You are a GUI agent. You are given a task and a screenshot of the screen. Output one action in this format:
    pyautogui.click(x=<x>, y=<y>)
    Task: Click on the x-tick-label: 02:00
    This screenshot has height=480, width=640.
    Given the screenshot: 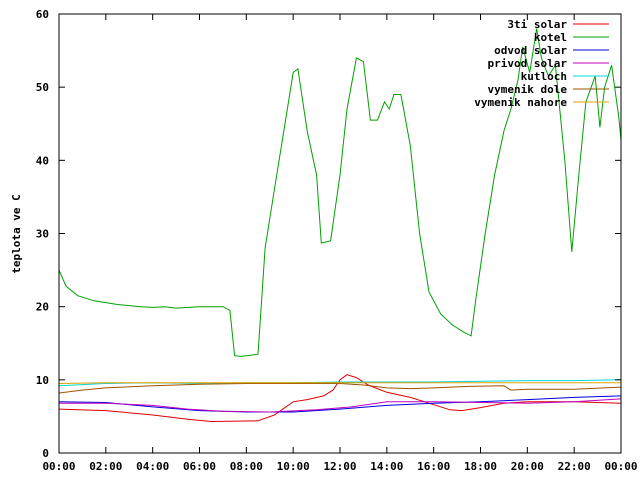 What is the action you would take?
    pyautogui.click(x=105, y=466)
    